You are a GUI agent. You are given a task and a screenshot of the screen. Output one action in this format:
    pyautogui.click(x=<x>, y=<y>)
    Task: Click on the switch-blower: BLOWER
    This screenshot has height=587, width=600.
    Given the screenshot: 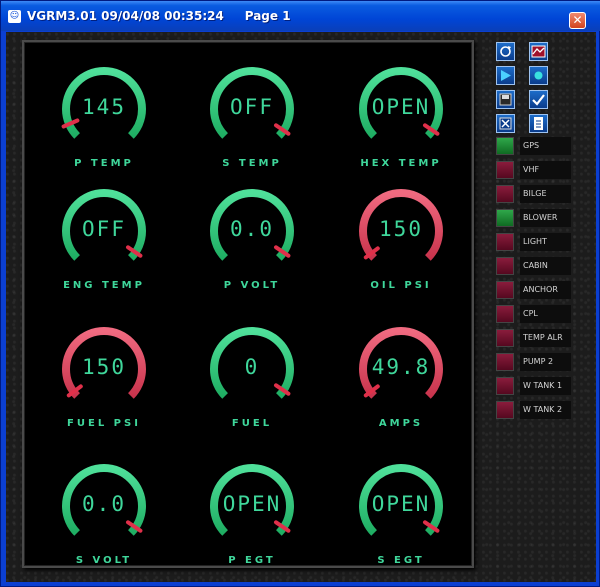 What is the action you would take?
    pyautogui.click(x=533, y=218)
    